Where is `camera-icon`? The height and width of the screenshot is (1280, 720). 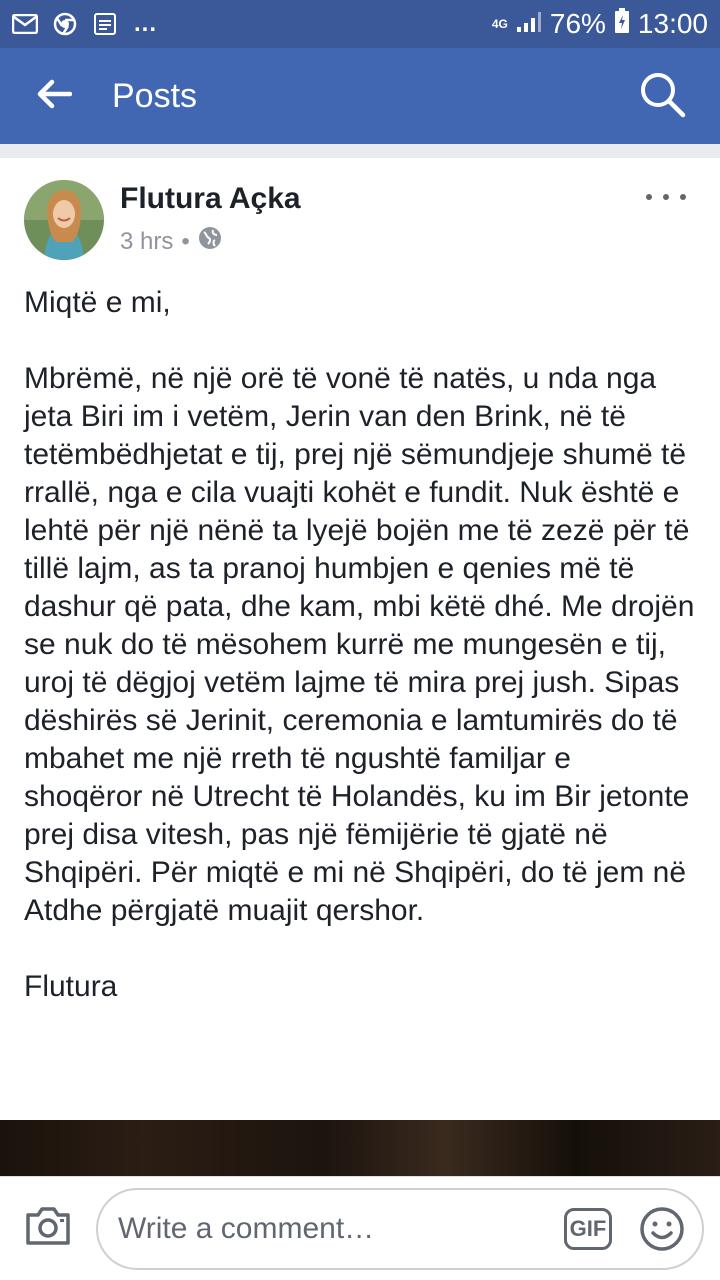
camera-icon is located at coordinates (48, 1228).